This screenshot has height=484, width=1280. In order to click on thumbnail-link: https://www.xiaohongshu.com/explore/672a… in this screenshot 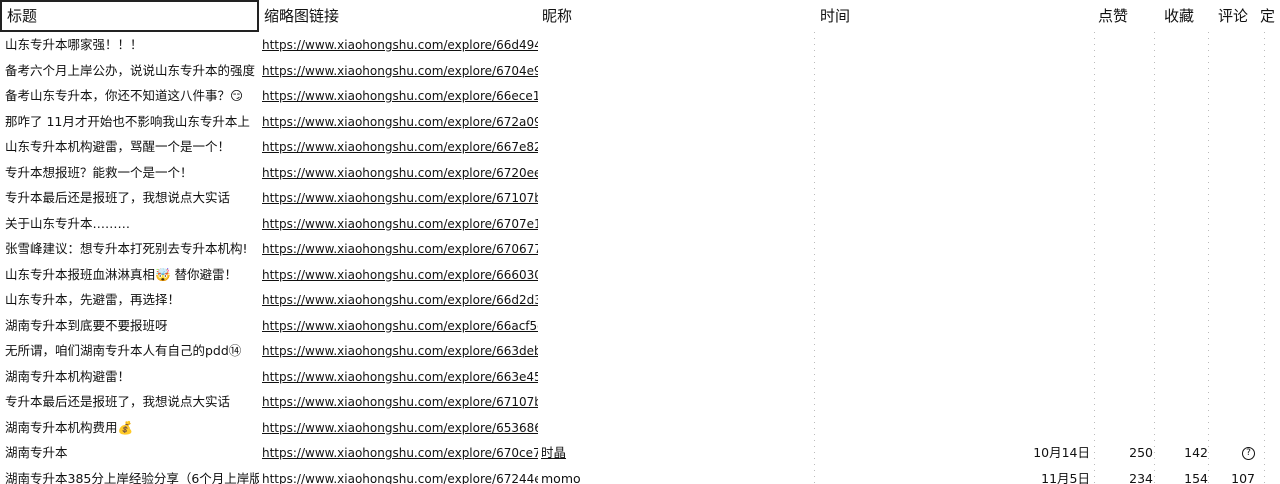, I will do `click(400, 122)`.